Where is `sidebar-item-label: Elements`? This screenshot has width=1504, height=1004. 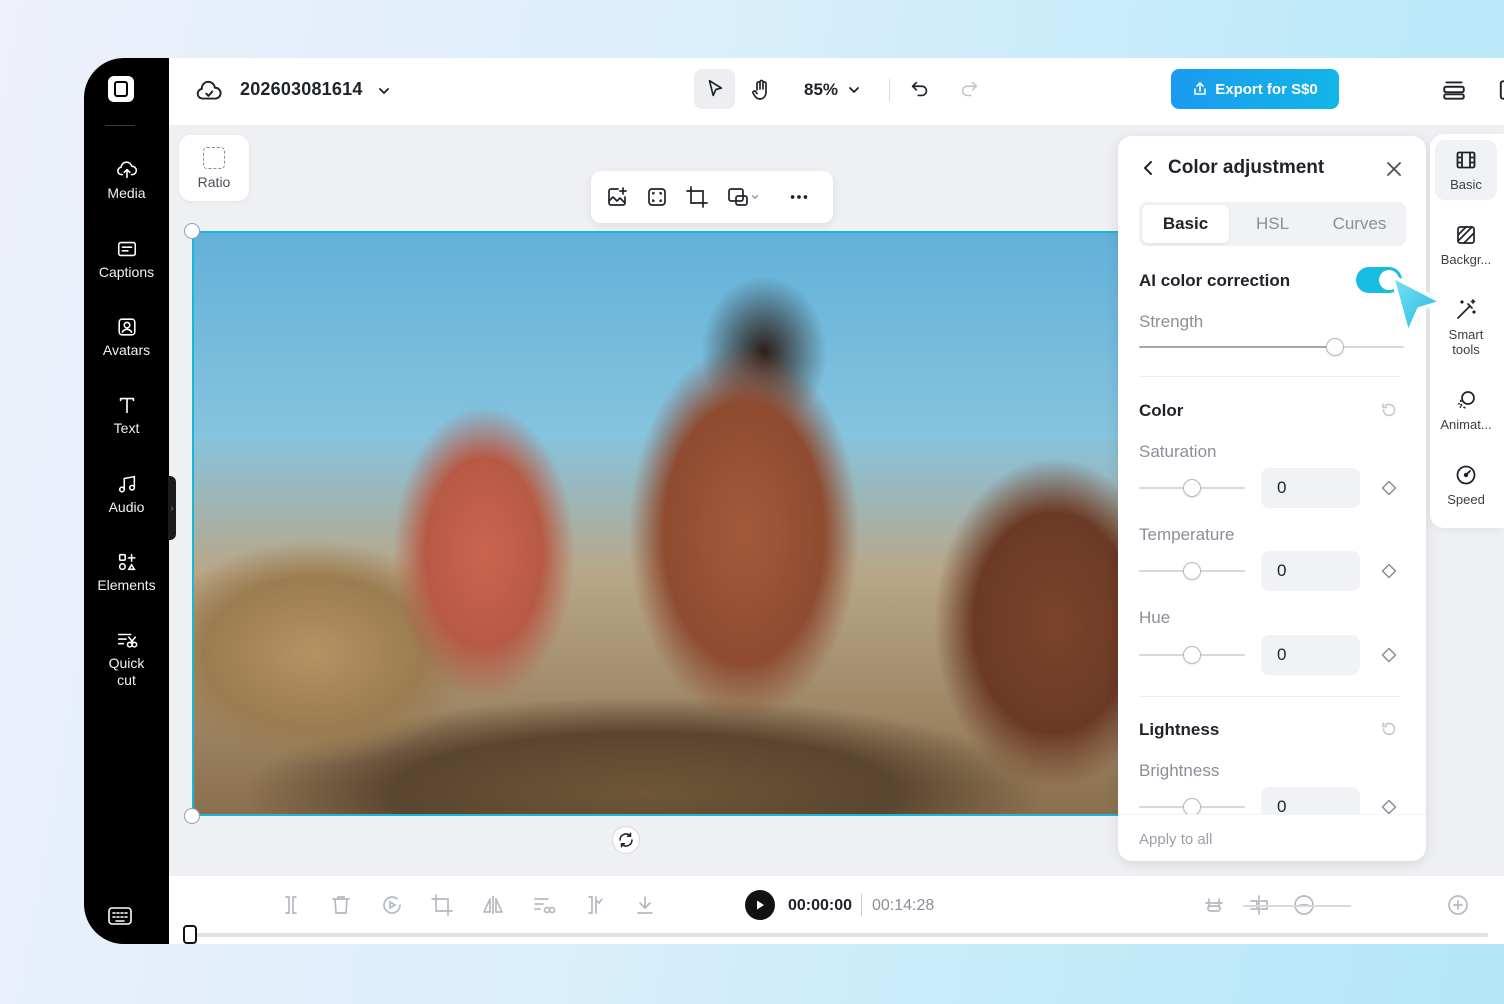 sidebar-item-label: Elements is located at coordinates (126, 585).